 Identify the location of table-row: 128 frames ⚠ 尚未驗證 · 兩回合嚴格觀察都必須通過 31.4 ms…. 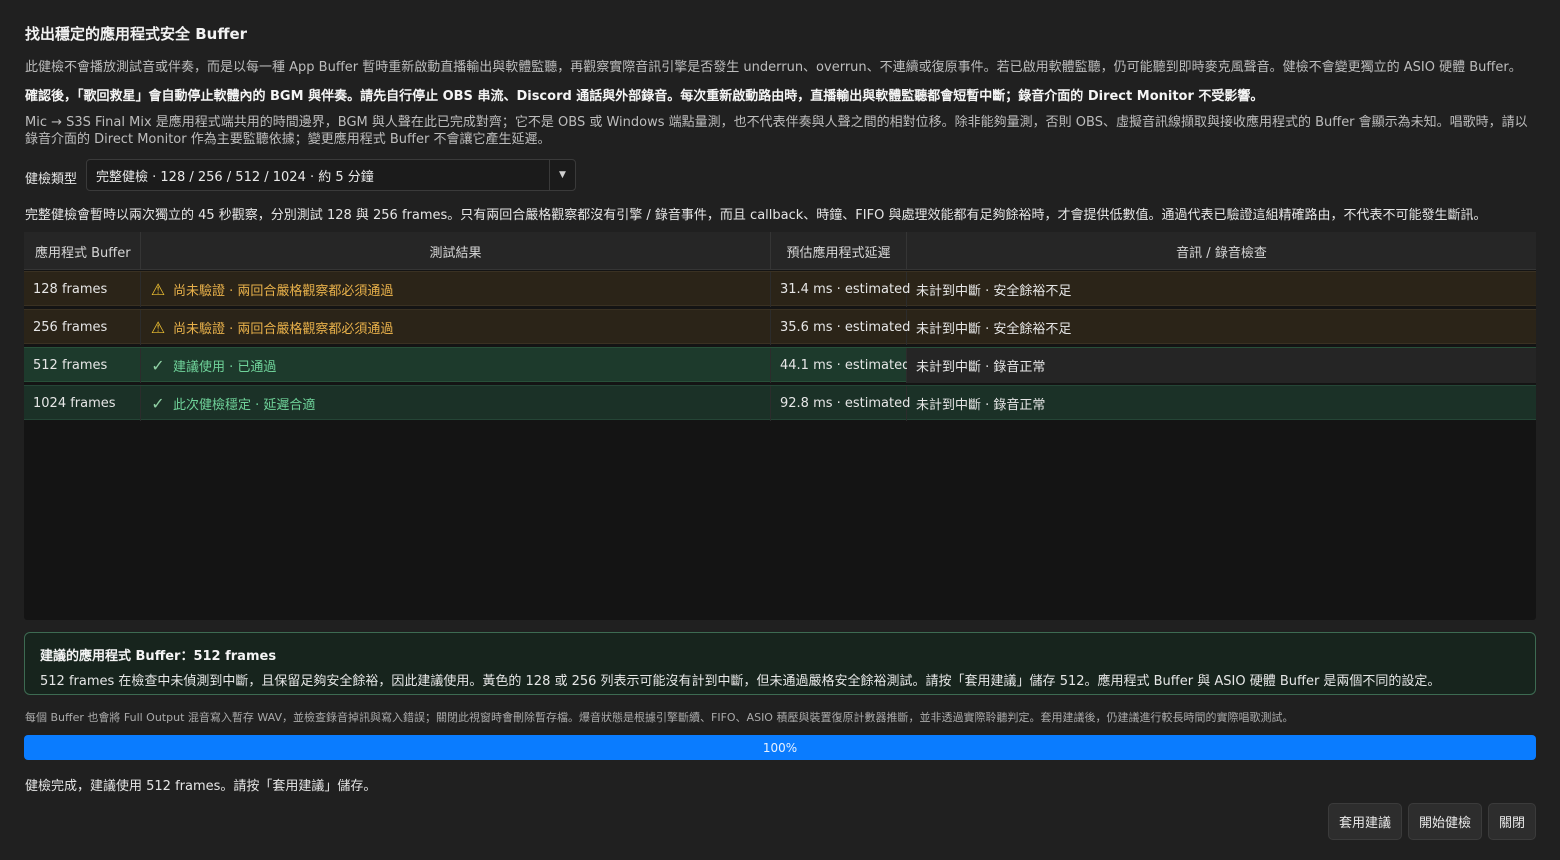
(780, 289).